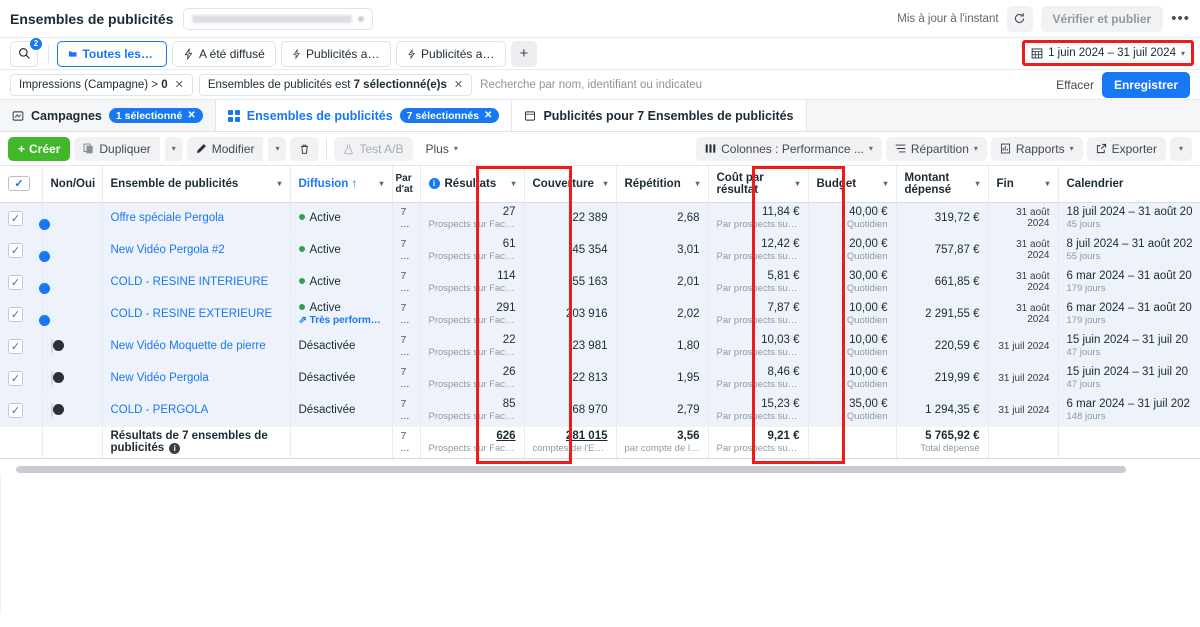 This screenshot has width=1200, height=627. I want to click on th-amount-spent: Montant dépensé ▾, so click(942, 184).